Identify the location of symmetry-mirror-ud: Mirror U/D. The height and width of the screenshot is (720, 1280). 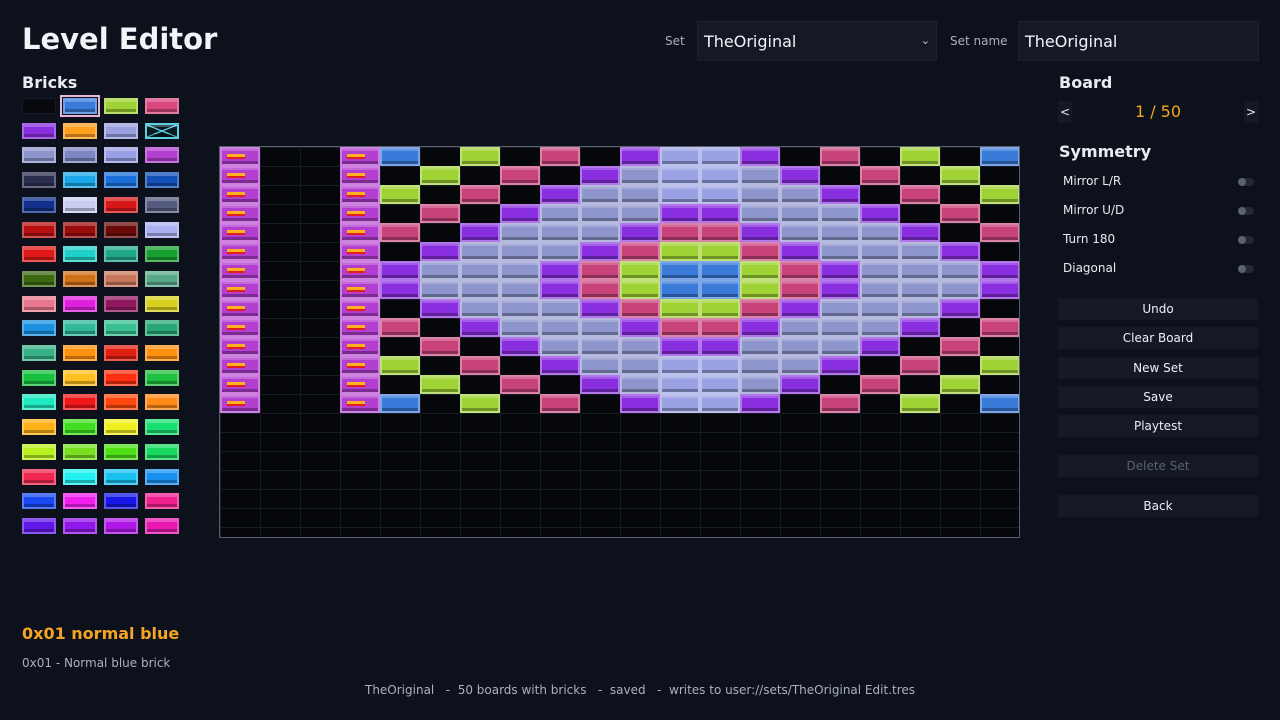
(1158, 211).